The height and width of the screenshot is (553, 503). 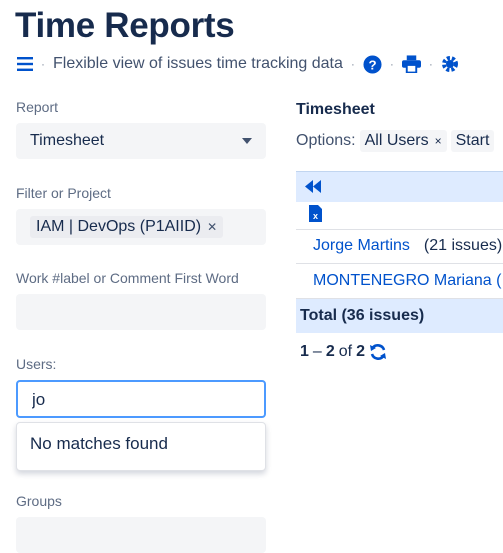 I want to click on option-chip-start: Start, so click(x=472, y=141).